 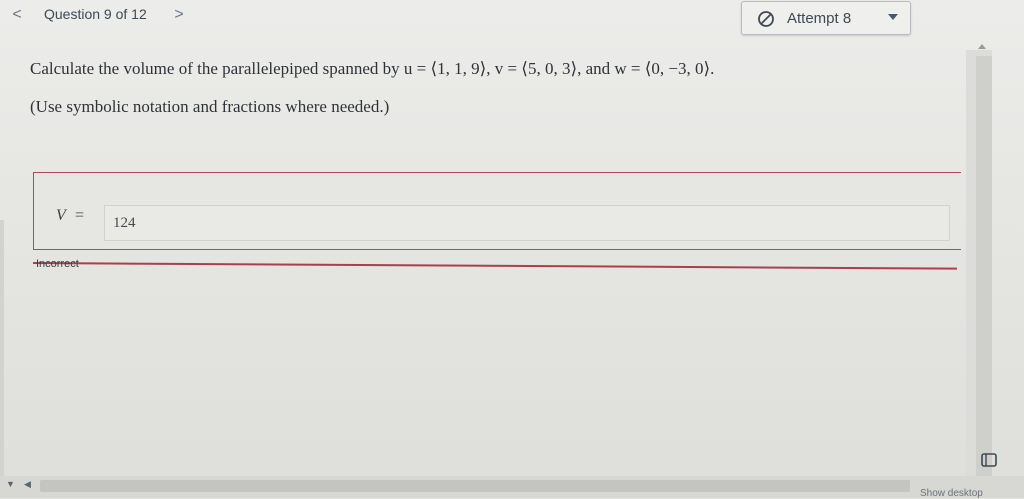 What do you see at coordinates (766, 19) in the screenshot?
I see `no-entry-icon` at bounding box center [766, 19].